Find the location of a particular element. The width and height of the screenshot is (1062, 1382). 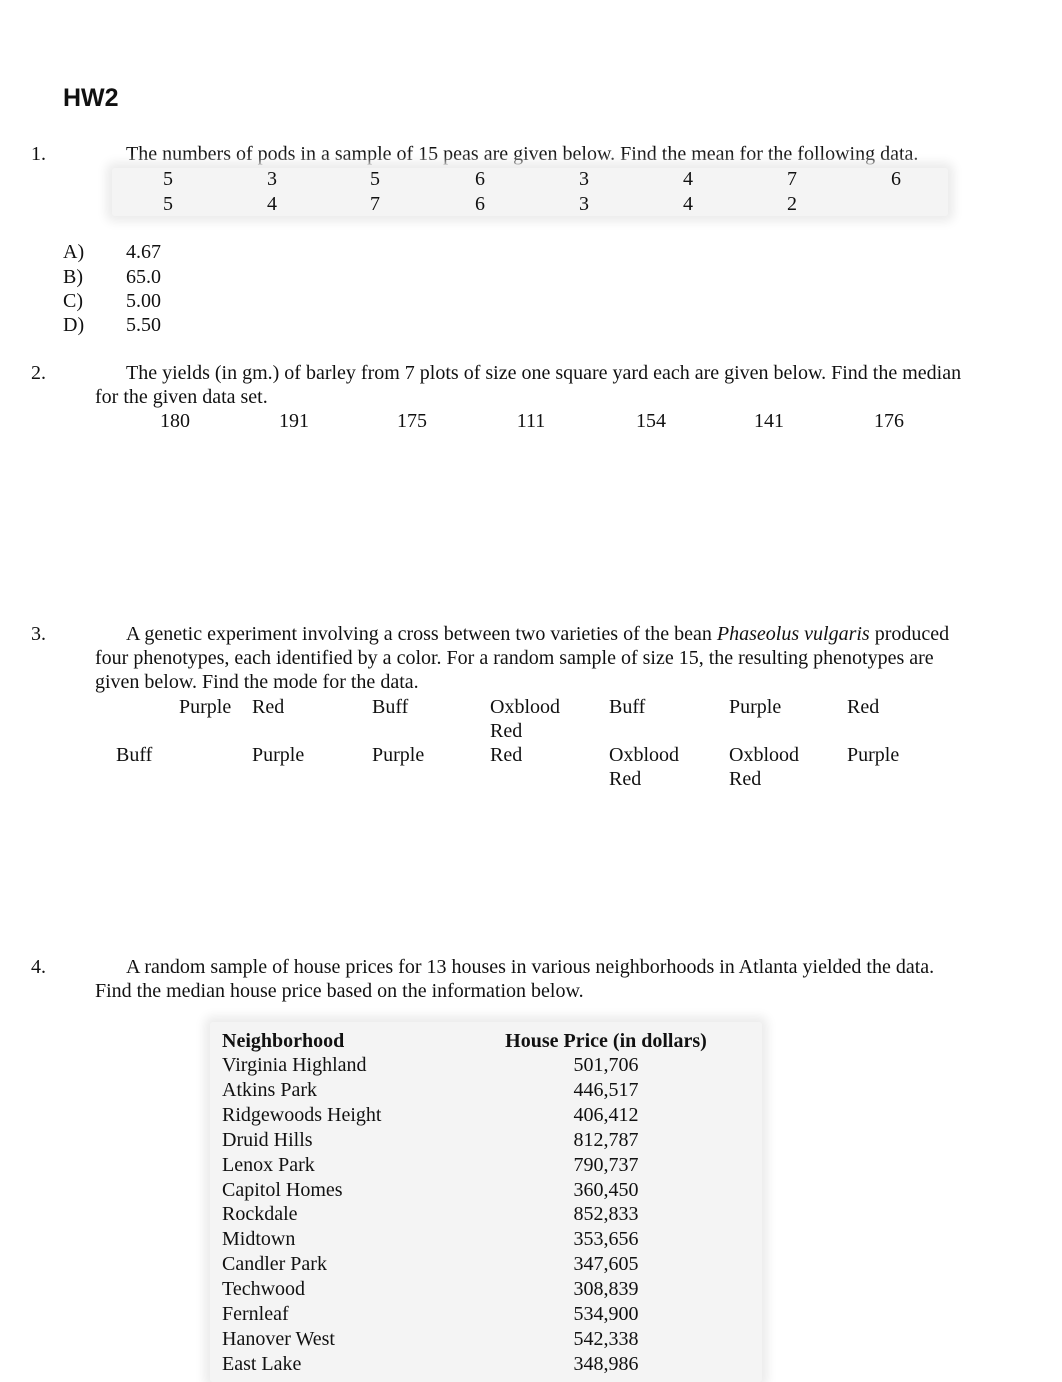

price-cell: 446,517 is located at coordinates (606, 1089).